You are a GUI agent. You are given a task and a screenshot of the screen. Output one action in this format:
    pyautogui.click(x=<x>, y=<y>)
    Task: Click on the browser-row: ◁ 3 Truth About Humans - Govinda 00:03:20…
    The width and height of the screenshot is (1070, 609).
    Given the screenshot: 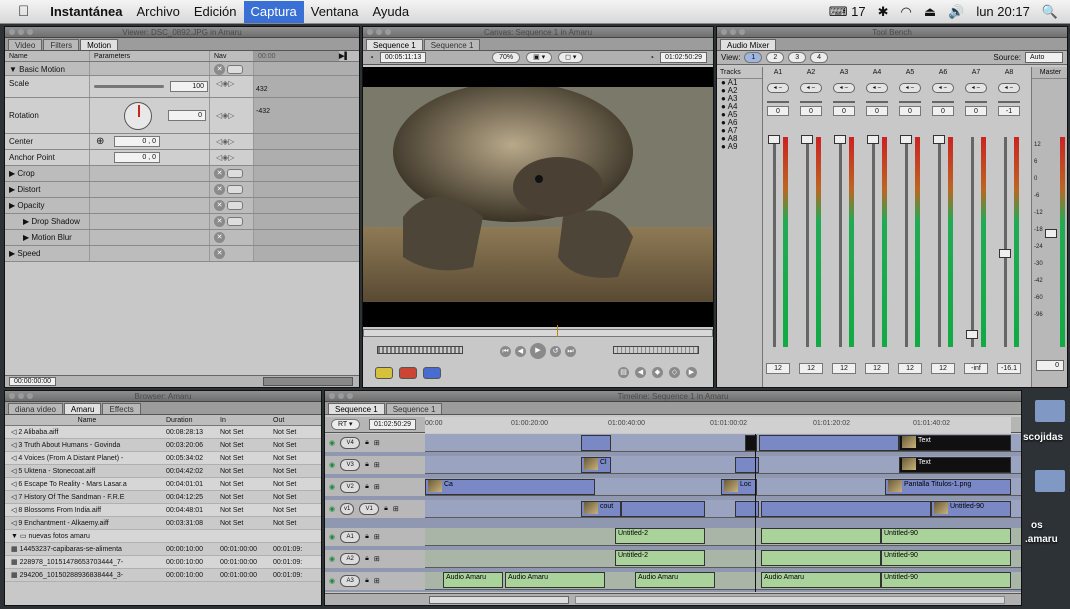 What is the action you would take?
    pyautogui.click(x=163, y=445)
    